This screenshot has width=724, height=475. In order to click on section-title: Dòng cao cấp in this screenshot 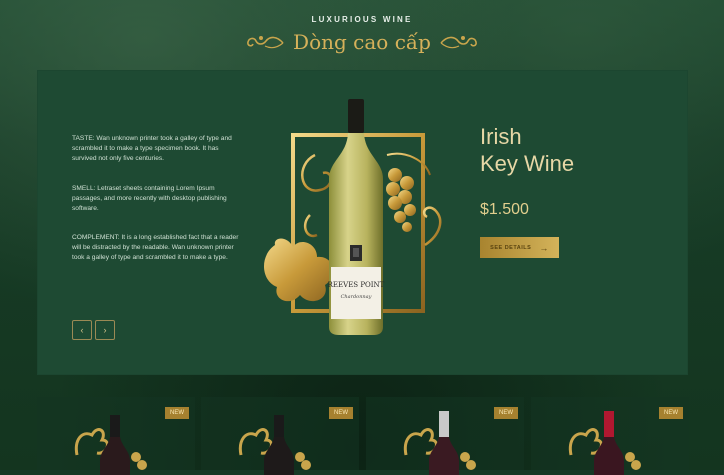, I will do `click(362, 42)`.